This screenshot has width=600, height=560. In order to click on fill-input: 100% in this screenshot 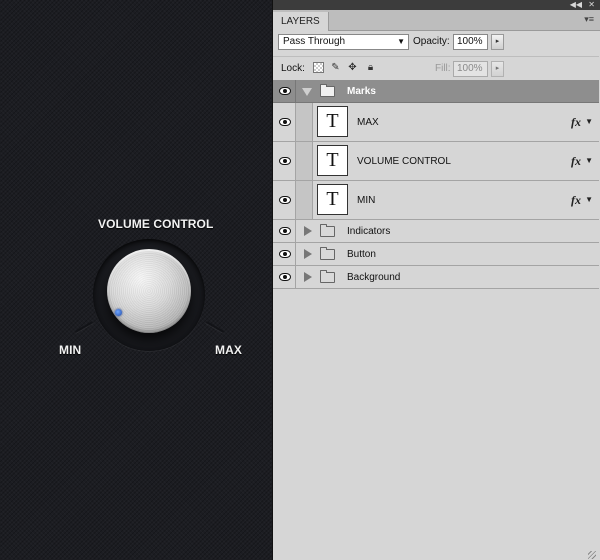, I will do `click(470, 69)`.